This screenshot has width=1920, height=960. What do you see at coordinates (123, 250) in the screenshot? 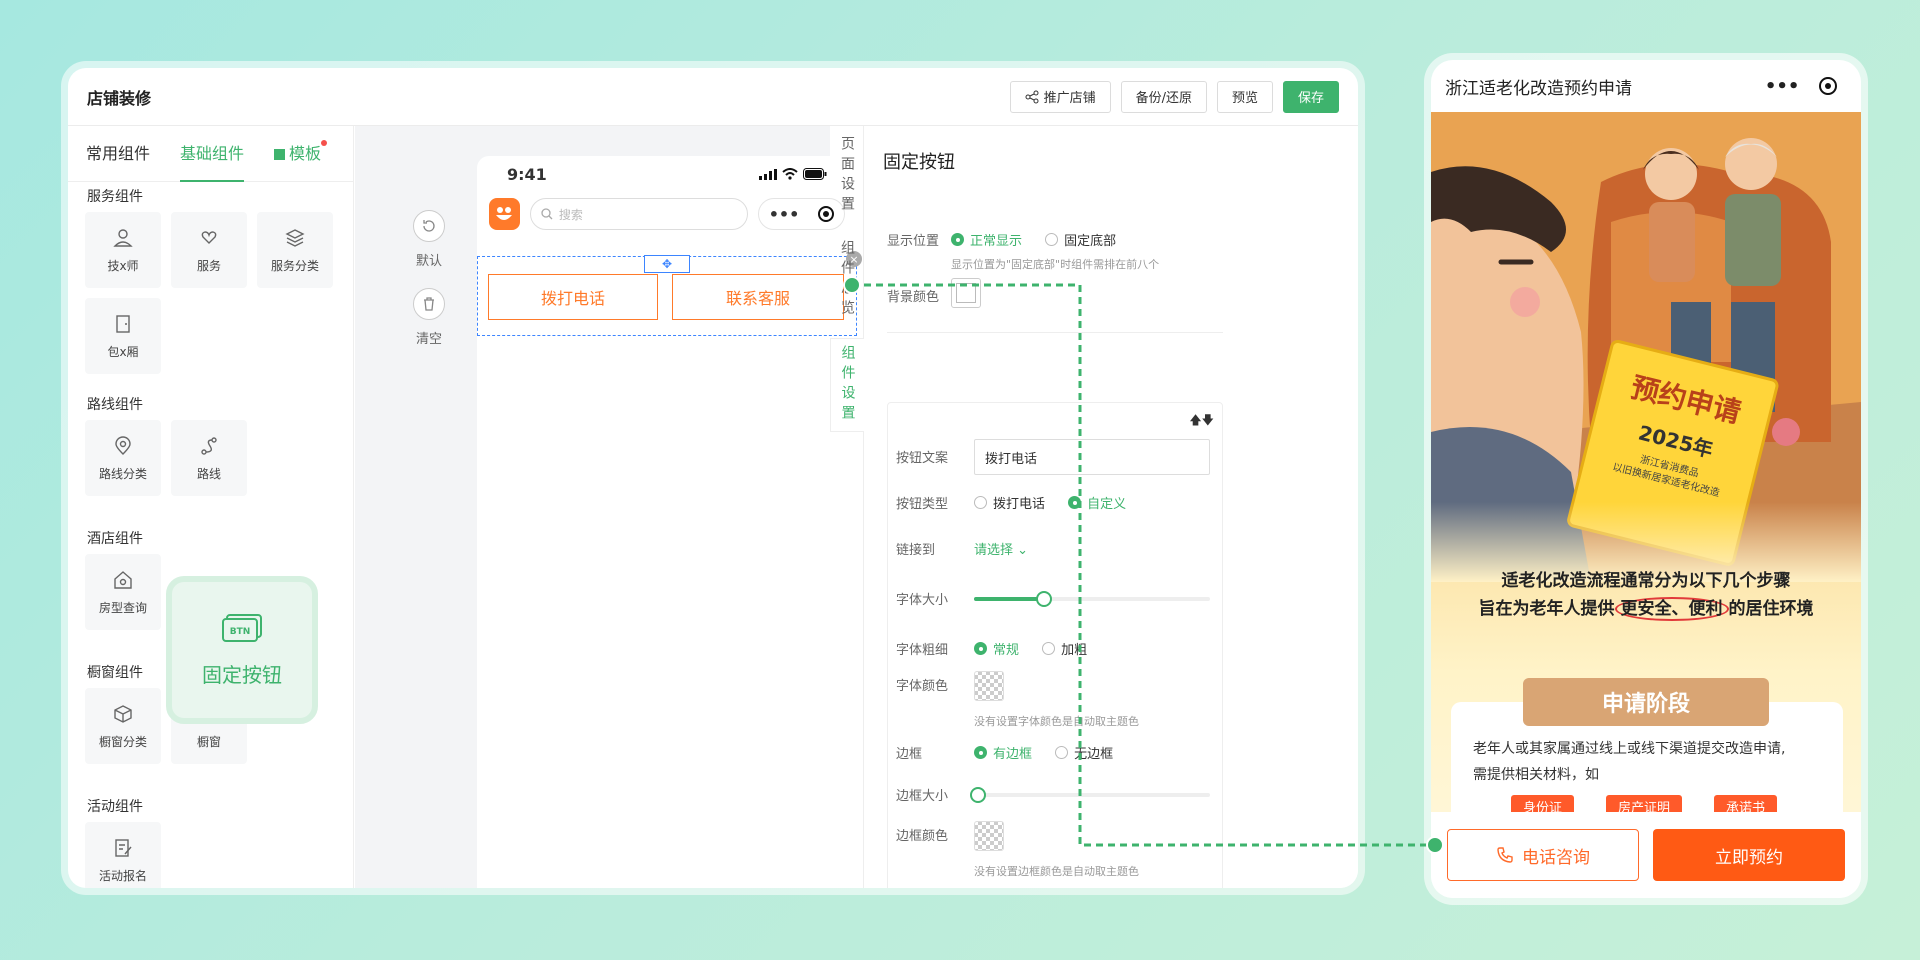
I see `component-technician: 技x师` at bounding box center [123, 250].